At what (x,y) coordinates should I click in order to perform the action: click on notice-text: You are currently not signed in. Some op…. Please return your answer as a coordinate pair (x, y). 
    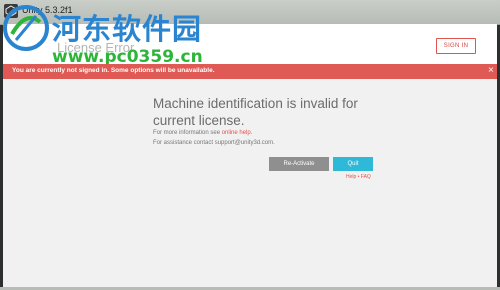
    Looking at the image, I should click on (113, 70).